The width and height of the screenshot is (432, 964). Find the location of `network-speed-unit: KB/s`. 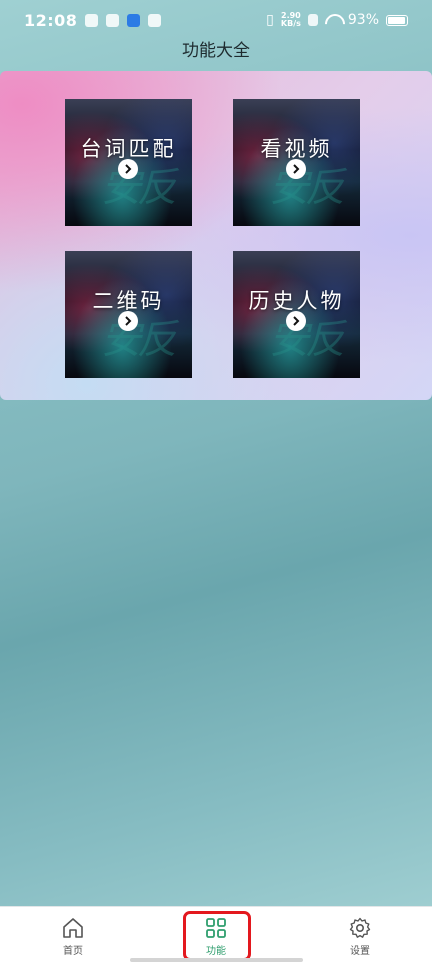

network-speed-unit: KB/s is located at coordinates (290, 23).